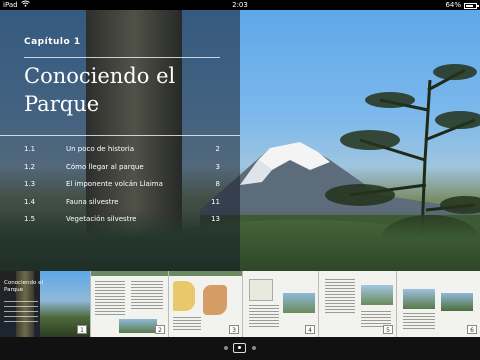  Describe the element at coordinates (21, 313) in the screenshot. I see `thumbnail-toc-lines` at that location.